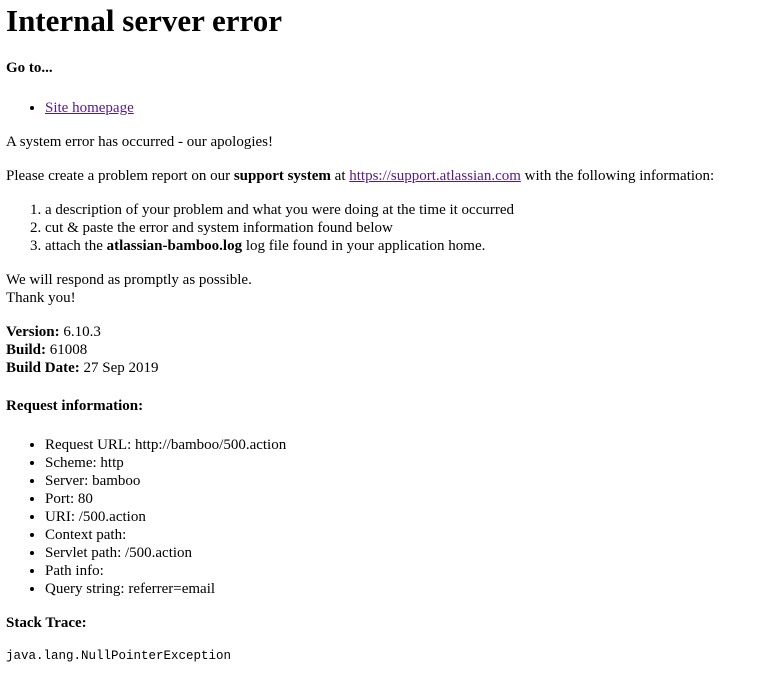 This screenshot has height=681, width=768. I want to click on stack-trace: java.lang.NullPointerException, so click(119, 656).